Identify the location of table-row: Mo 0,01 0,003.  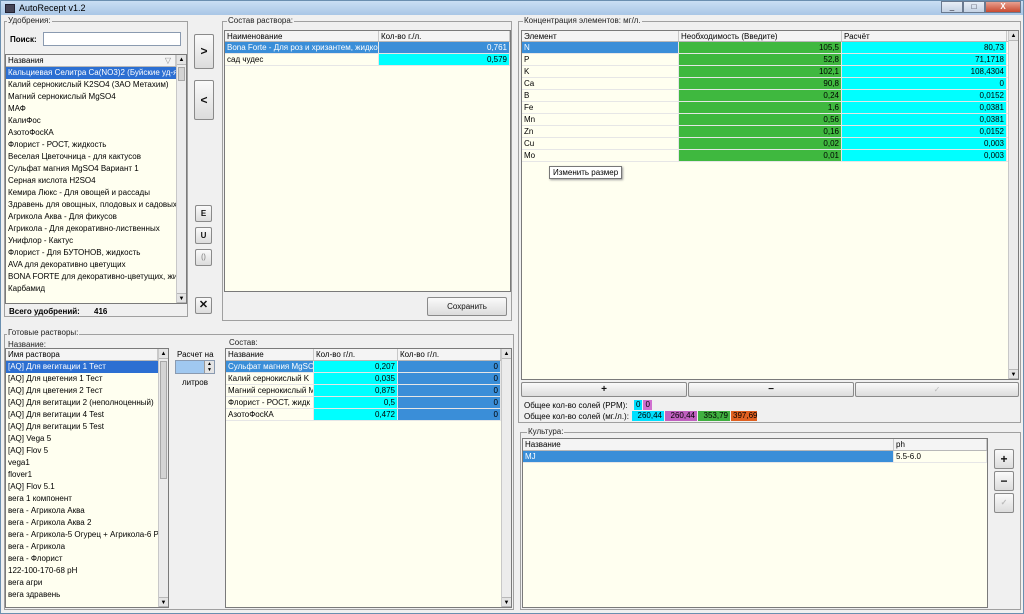
(770, 156).